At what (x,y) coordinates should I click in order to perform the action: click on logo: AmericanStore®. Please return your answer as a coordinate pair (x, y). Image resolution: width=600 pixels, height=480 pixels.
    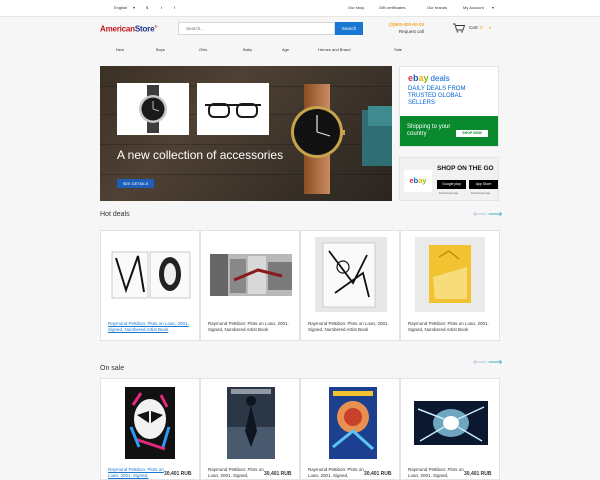
    Looking at the image, I should click on (128, 29).